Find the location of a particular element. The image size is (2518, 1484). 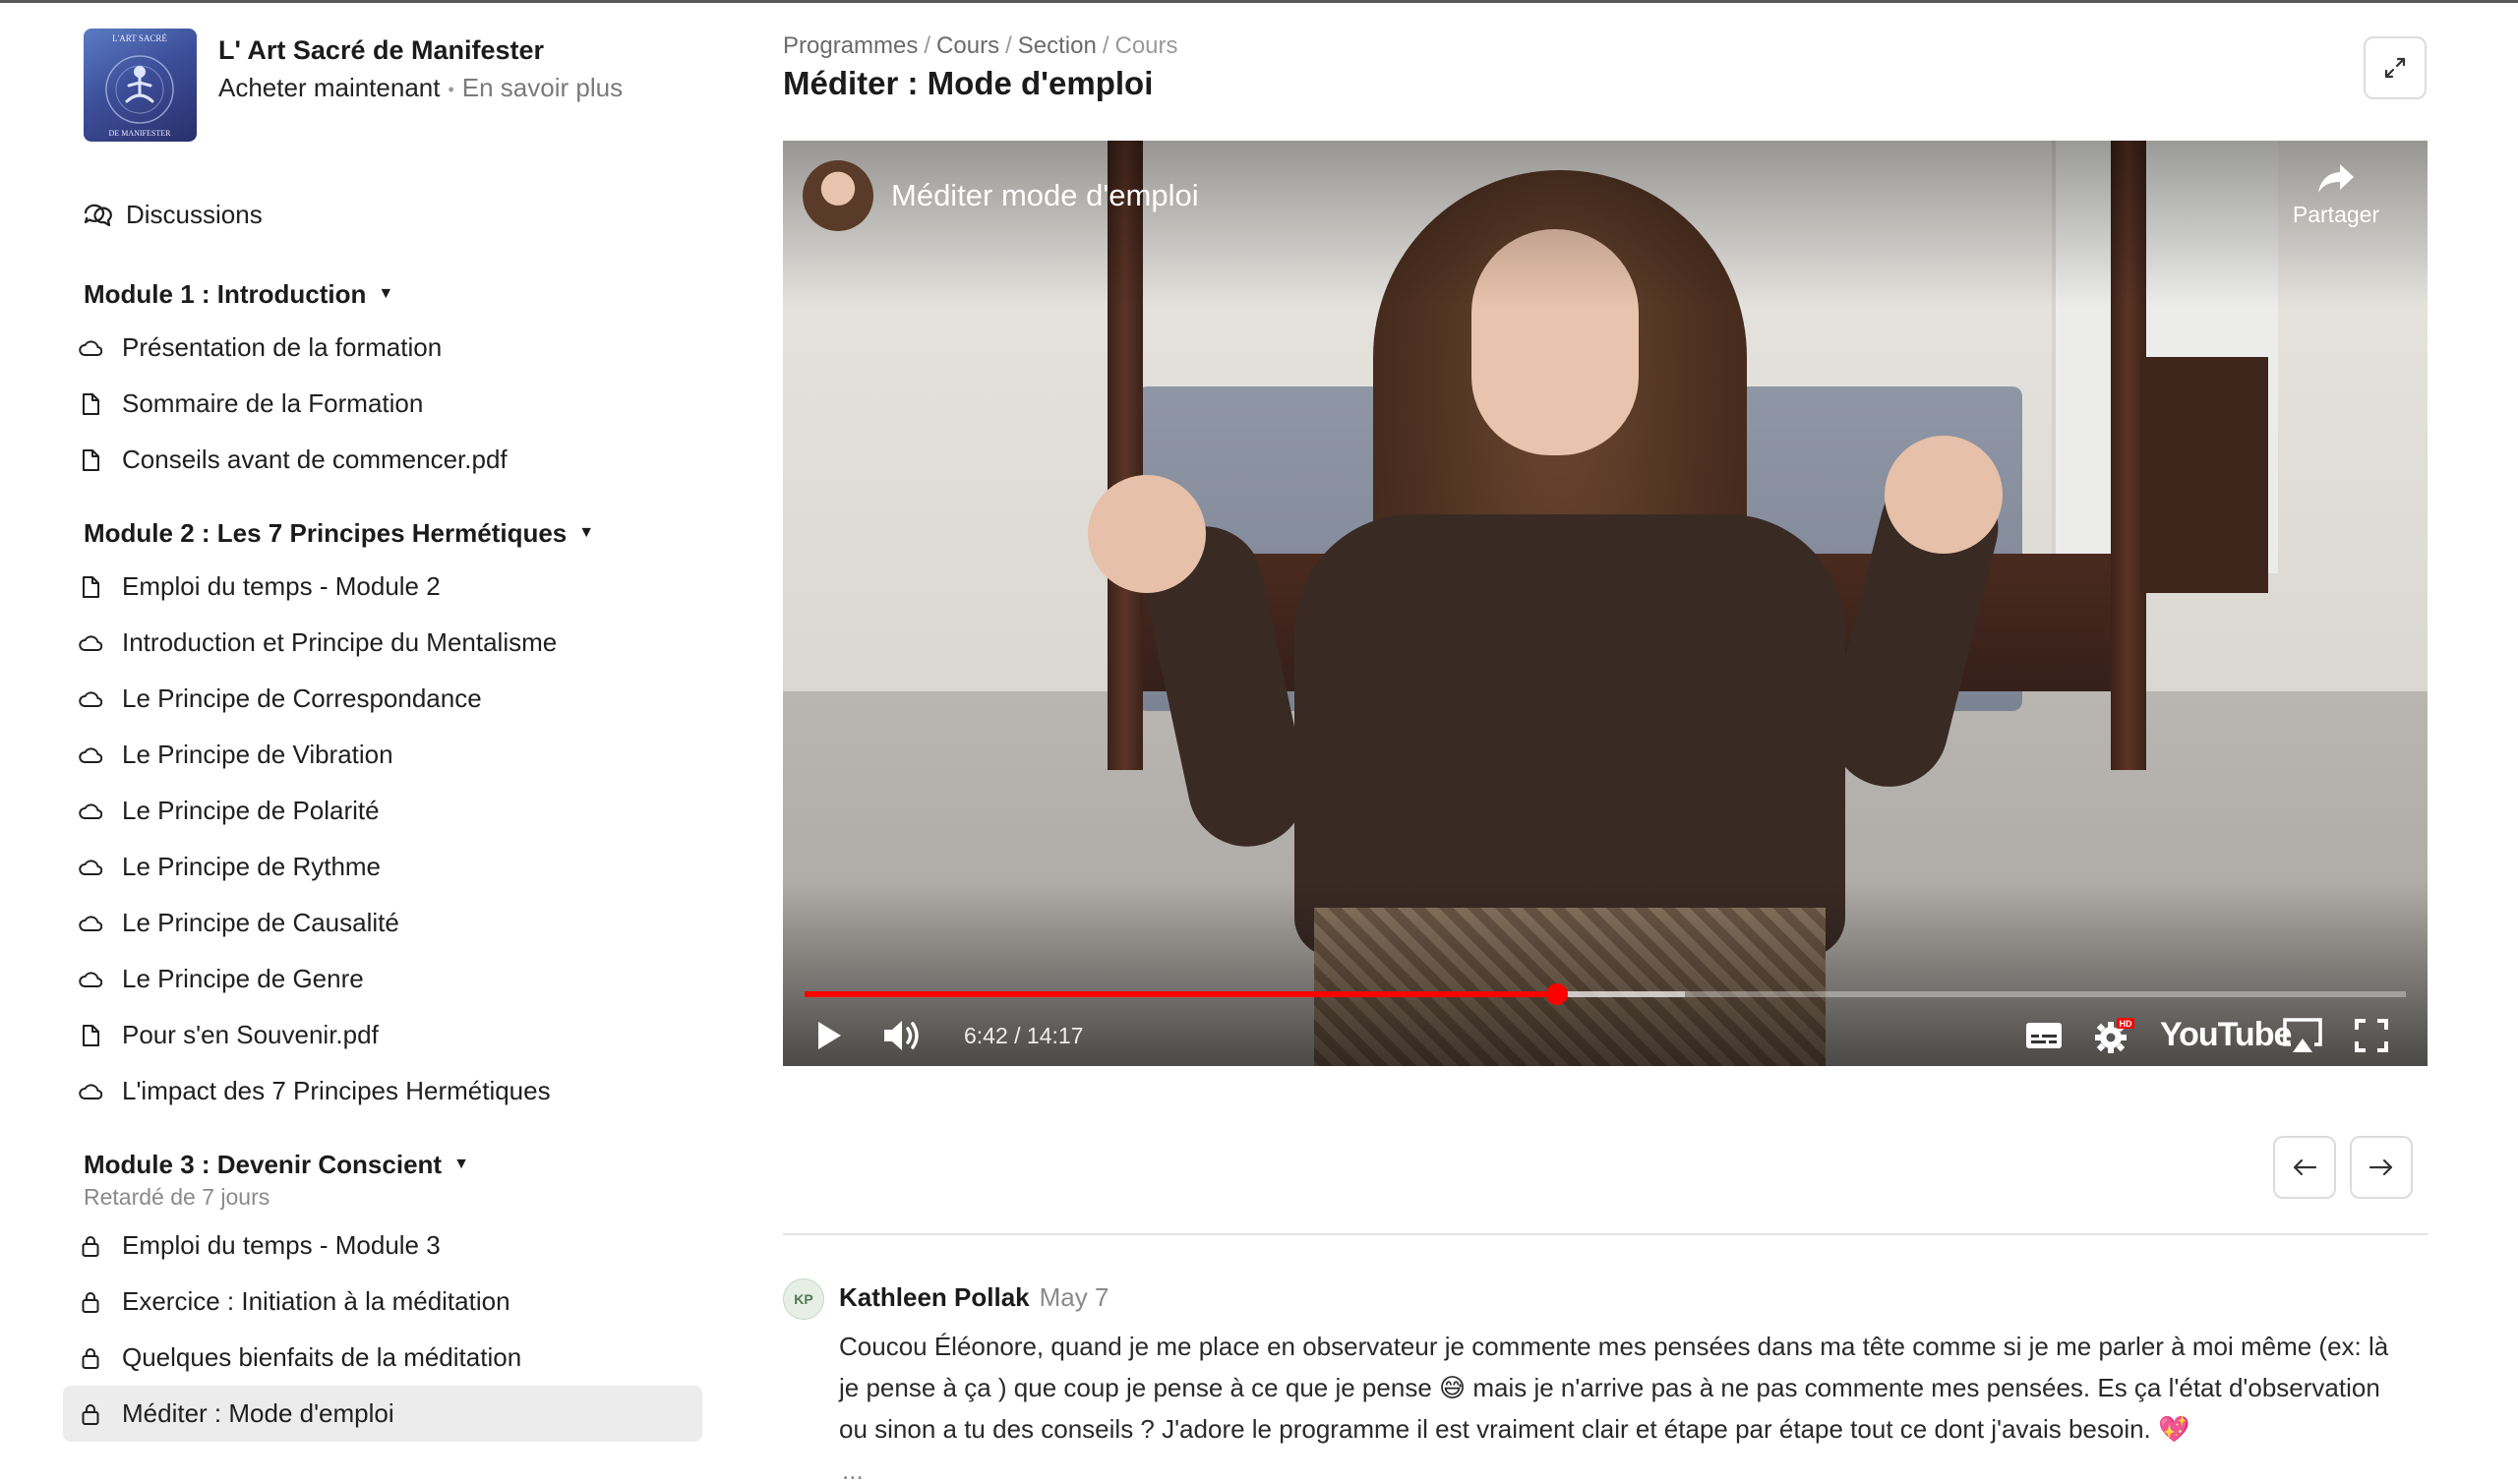

sidebar-lesson-label: Le Principe de Correspondance is located at coordinates (302, 698).